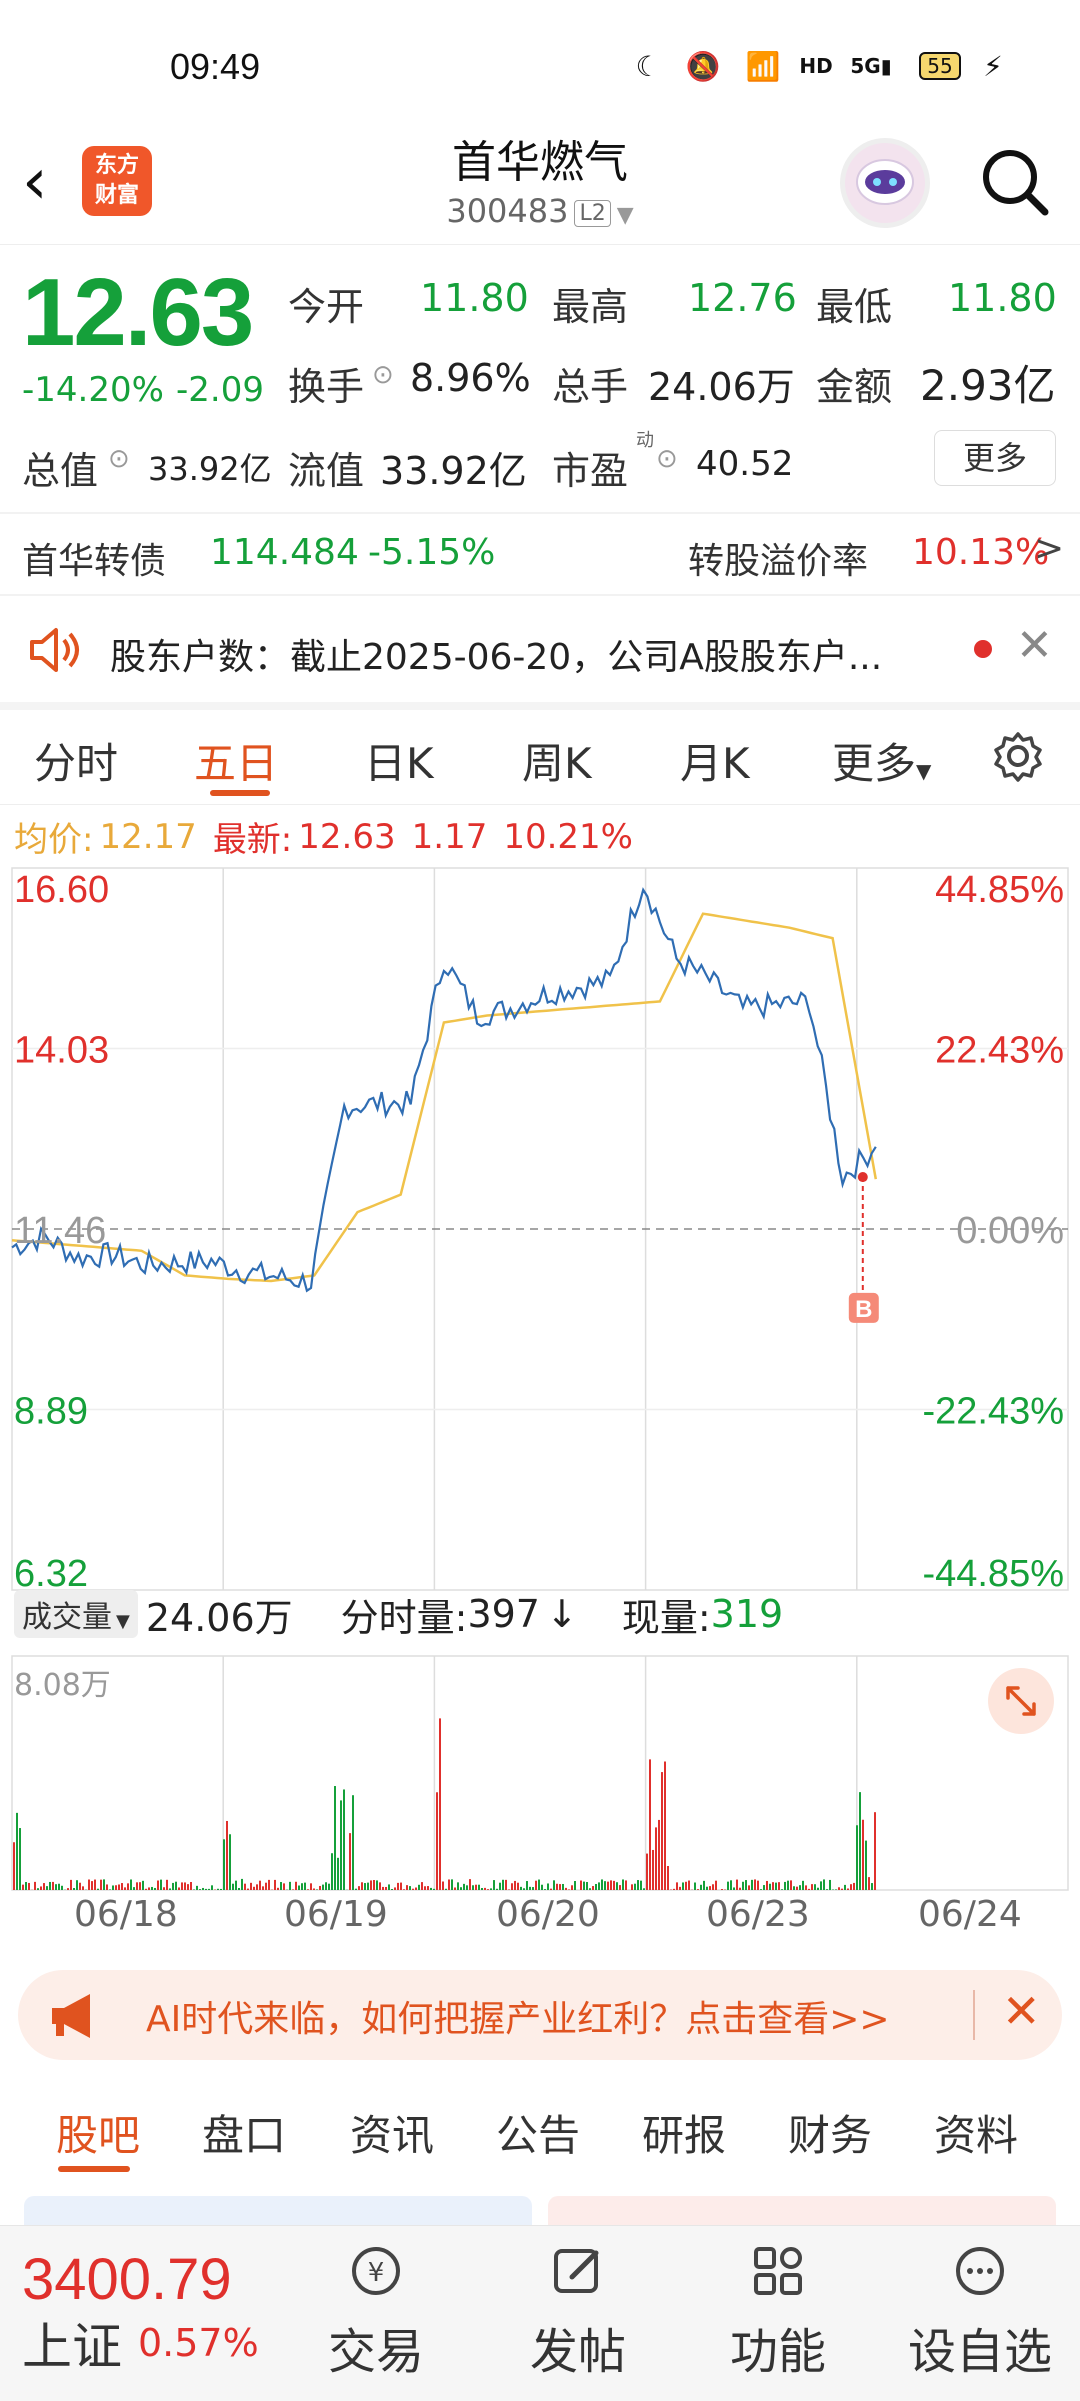 The height and width of the screenshot is (2401, 1080). I want to click on nav-add-watchlist: 设自选, so click(980, 2309).